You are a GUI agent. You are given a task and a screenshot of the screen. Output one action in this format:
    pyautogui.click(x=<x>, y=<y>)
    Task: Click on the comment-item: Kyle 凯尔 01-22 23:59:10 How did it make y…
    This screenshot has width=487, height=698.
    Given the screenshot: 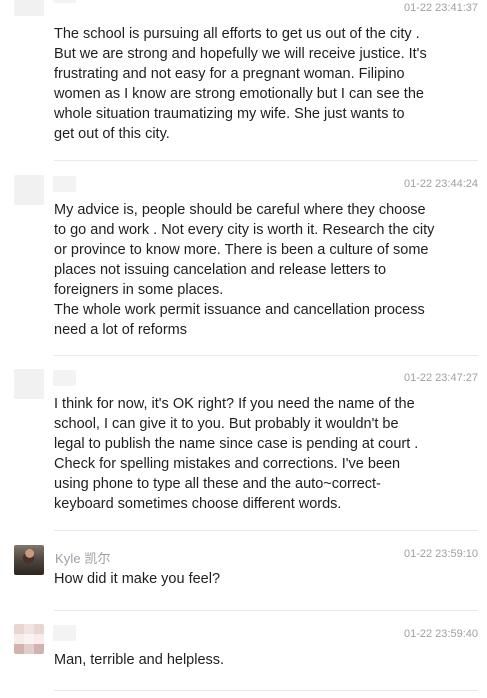 What is the action you would take?
    pyautogui.click(x=243, y=576)
    